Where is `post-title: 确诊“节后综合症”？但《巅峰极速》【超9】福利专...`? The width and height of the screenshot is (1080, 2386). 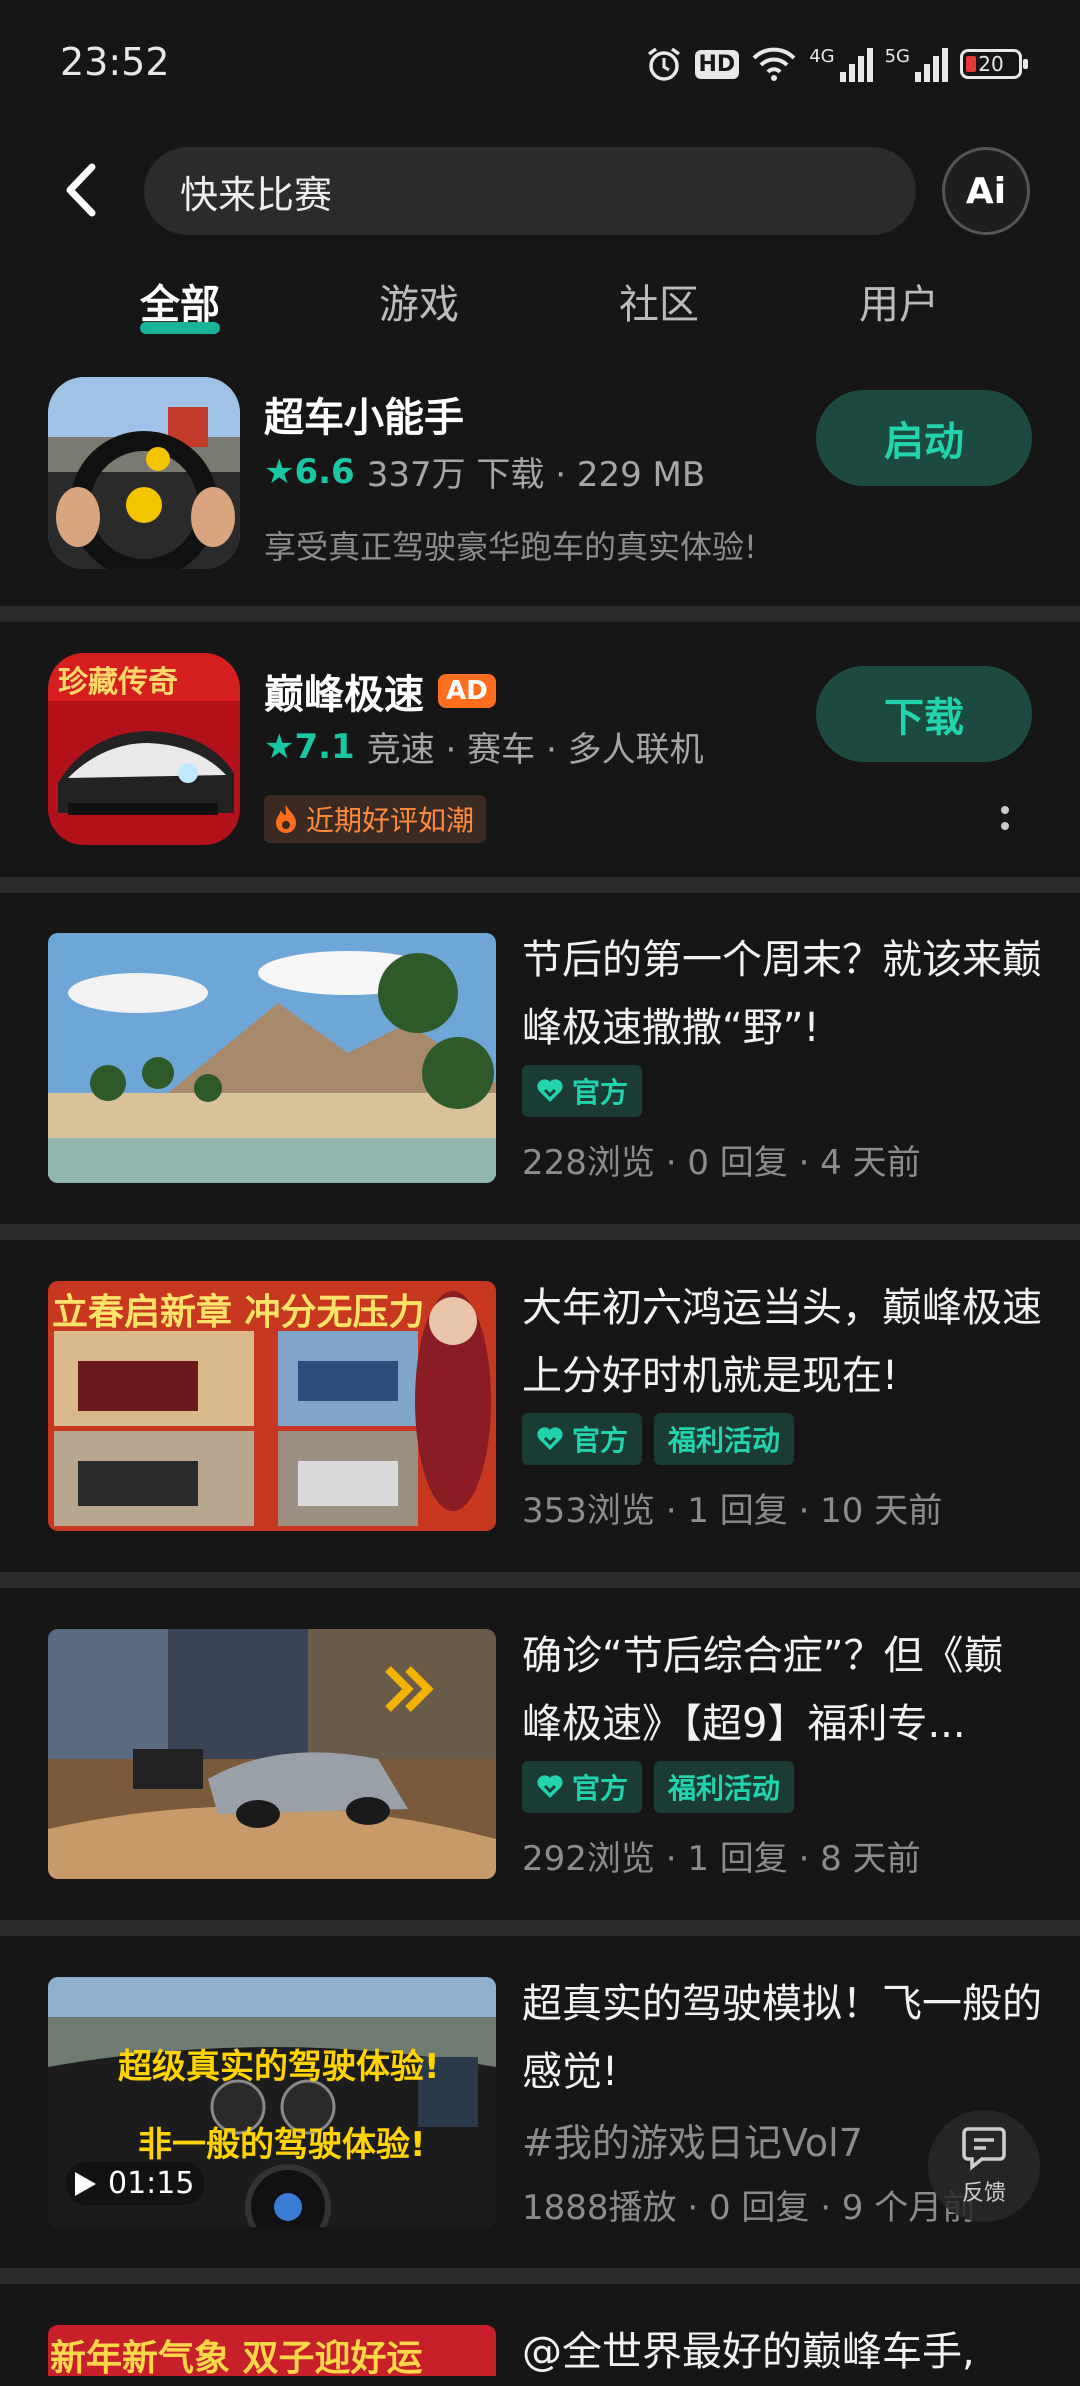 post-title: 确诊“节后综合症”？但《巅峰极速》【超9】福利专... is located at coordinates (782, 1690).